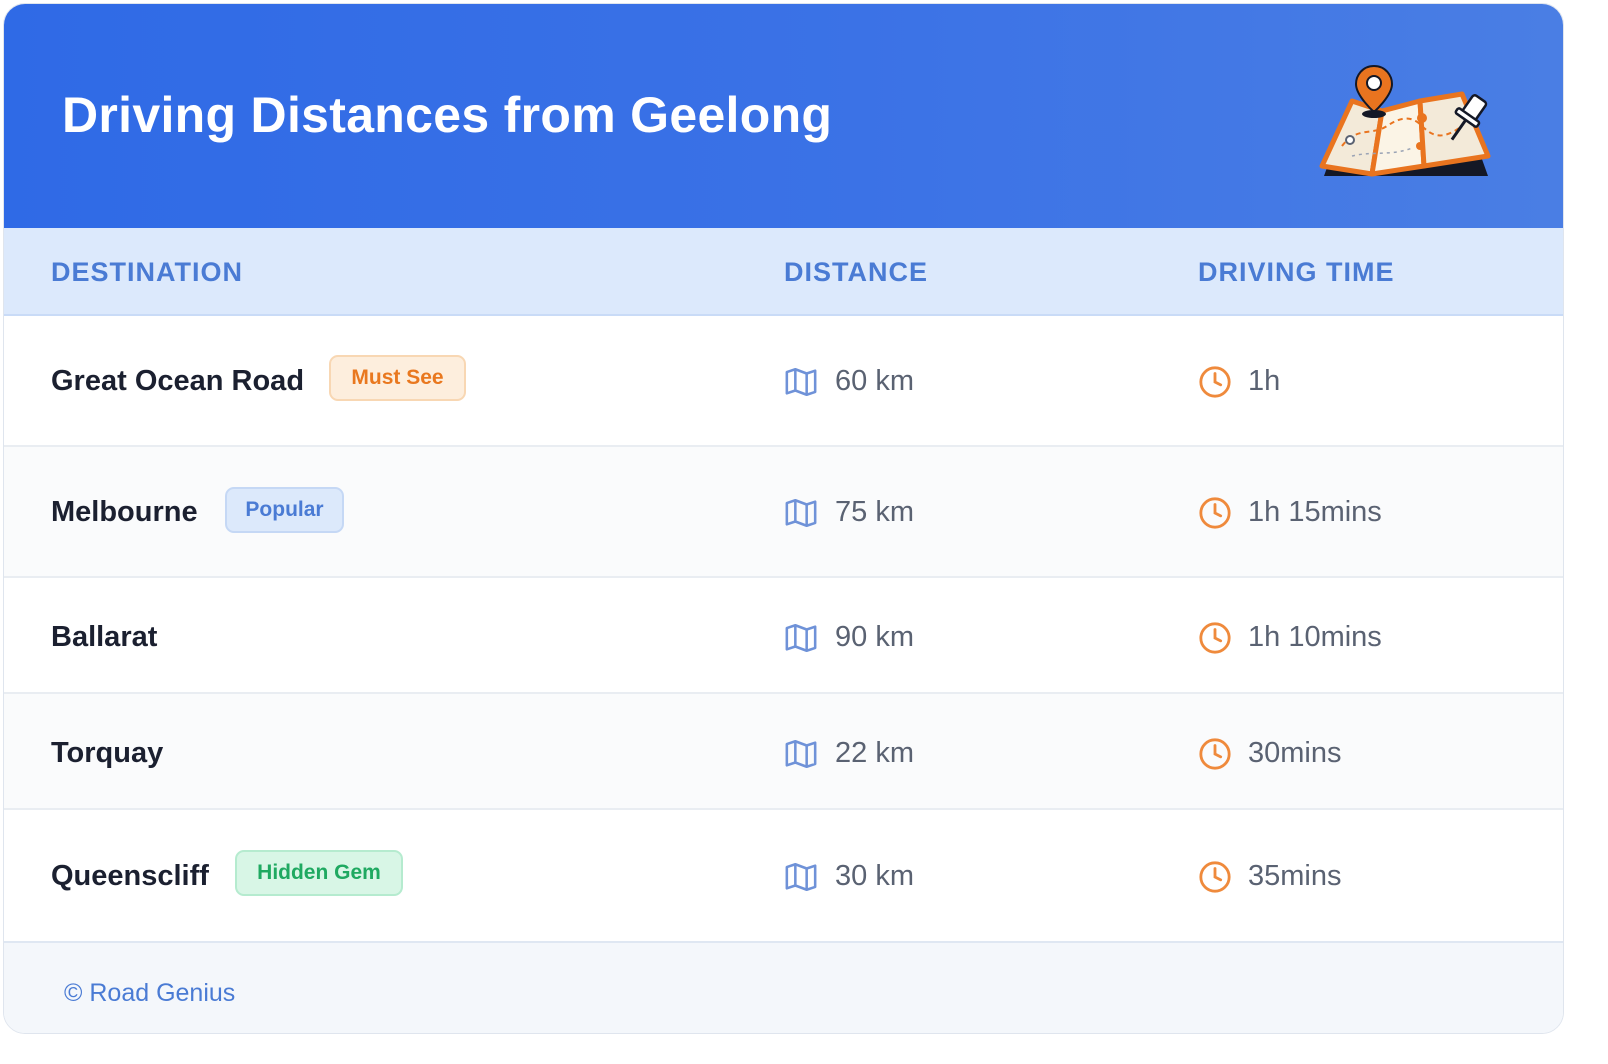 The width and height of the screenshot is (1608, 1064). I want to click on card-footer: © Road Genius, so click(783, 987).